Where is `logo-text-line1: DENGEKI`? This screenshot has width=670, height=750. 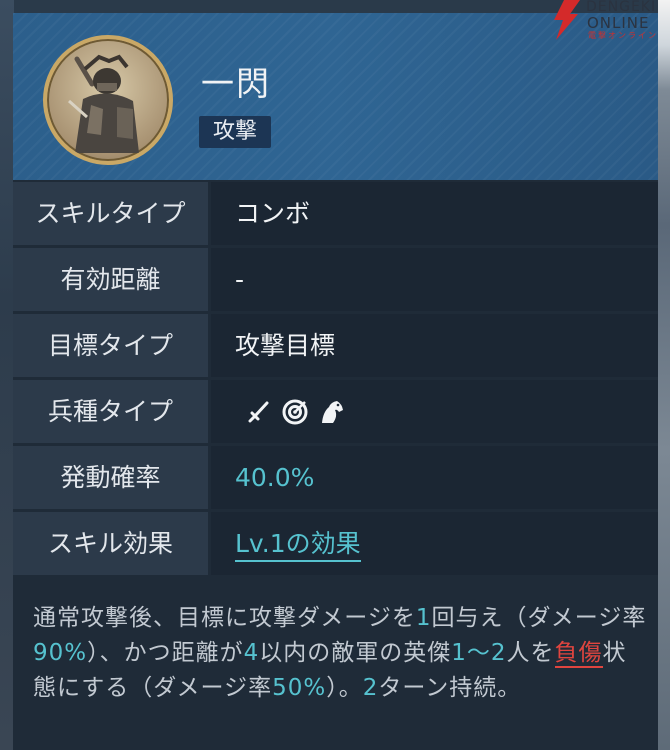
logo-text-line1: DENGEKI is located at coordinates (621, 7).